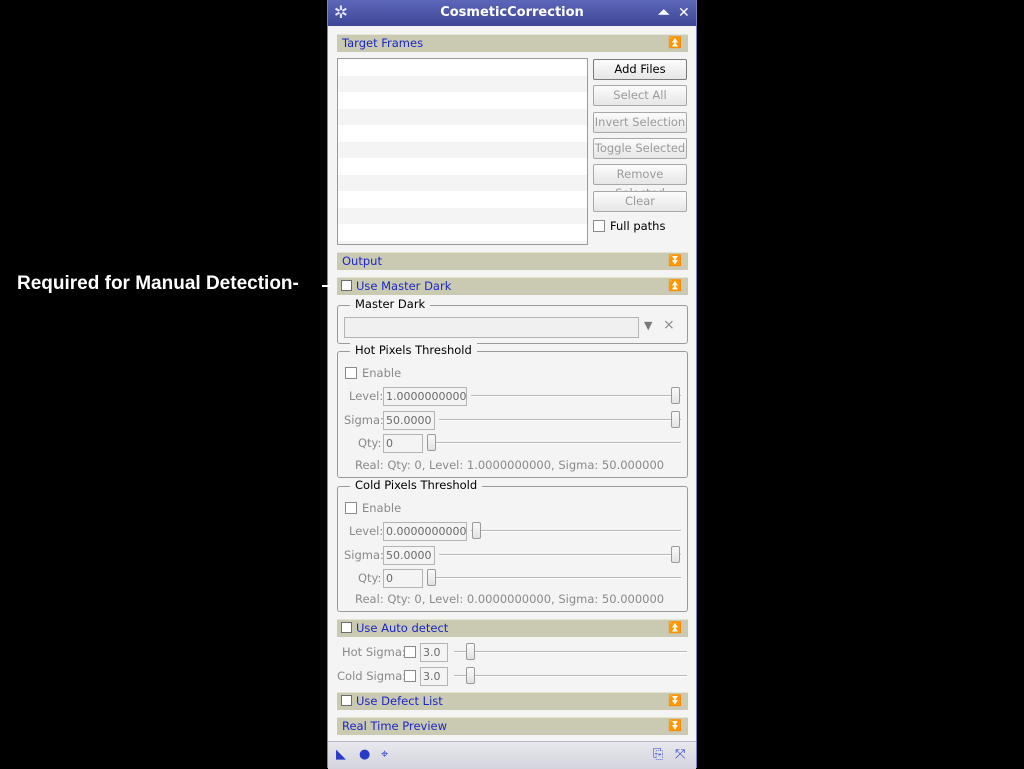  Describe the element at coordinates (434, 652) in the screenshot. I see `hot-sigma-field: 3.0` at that location.